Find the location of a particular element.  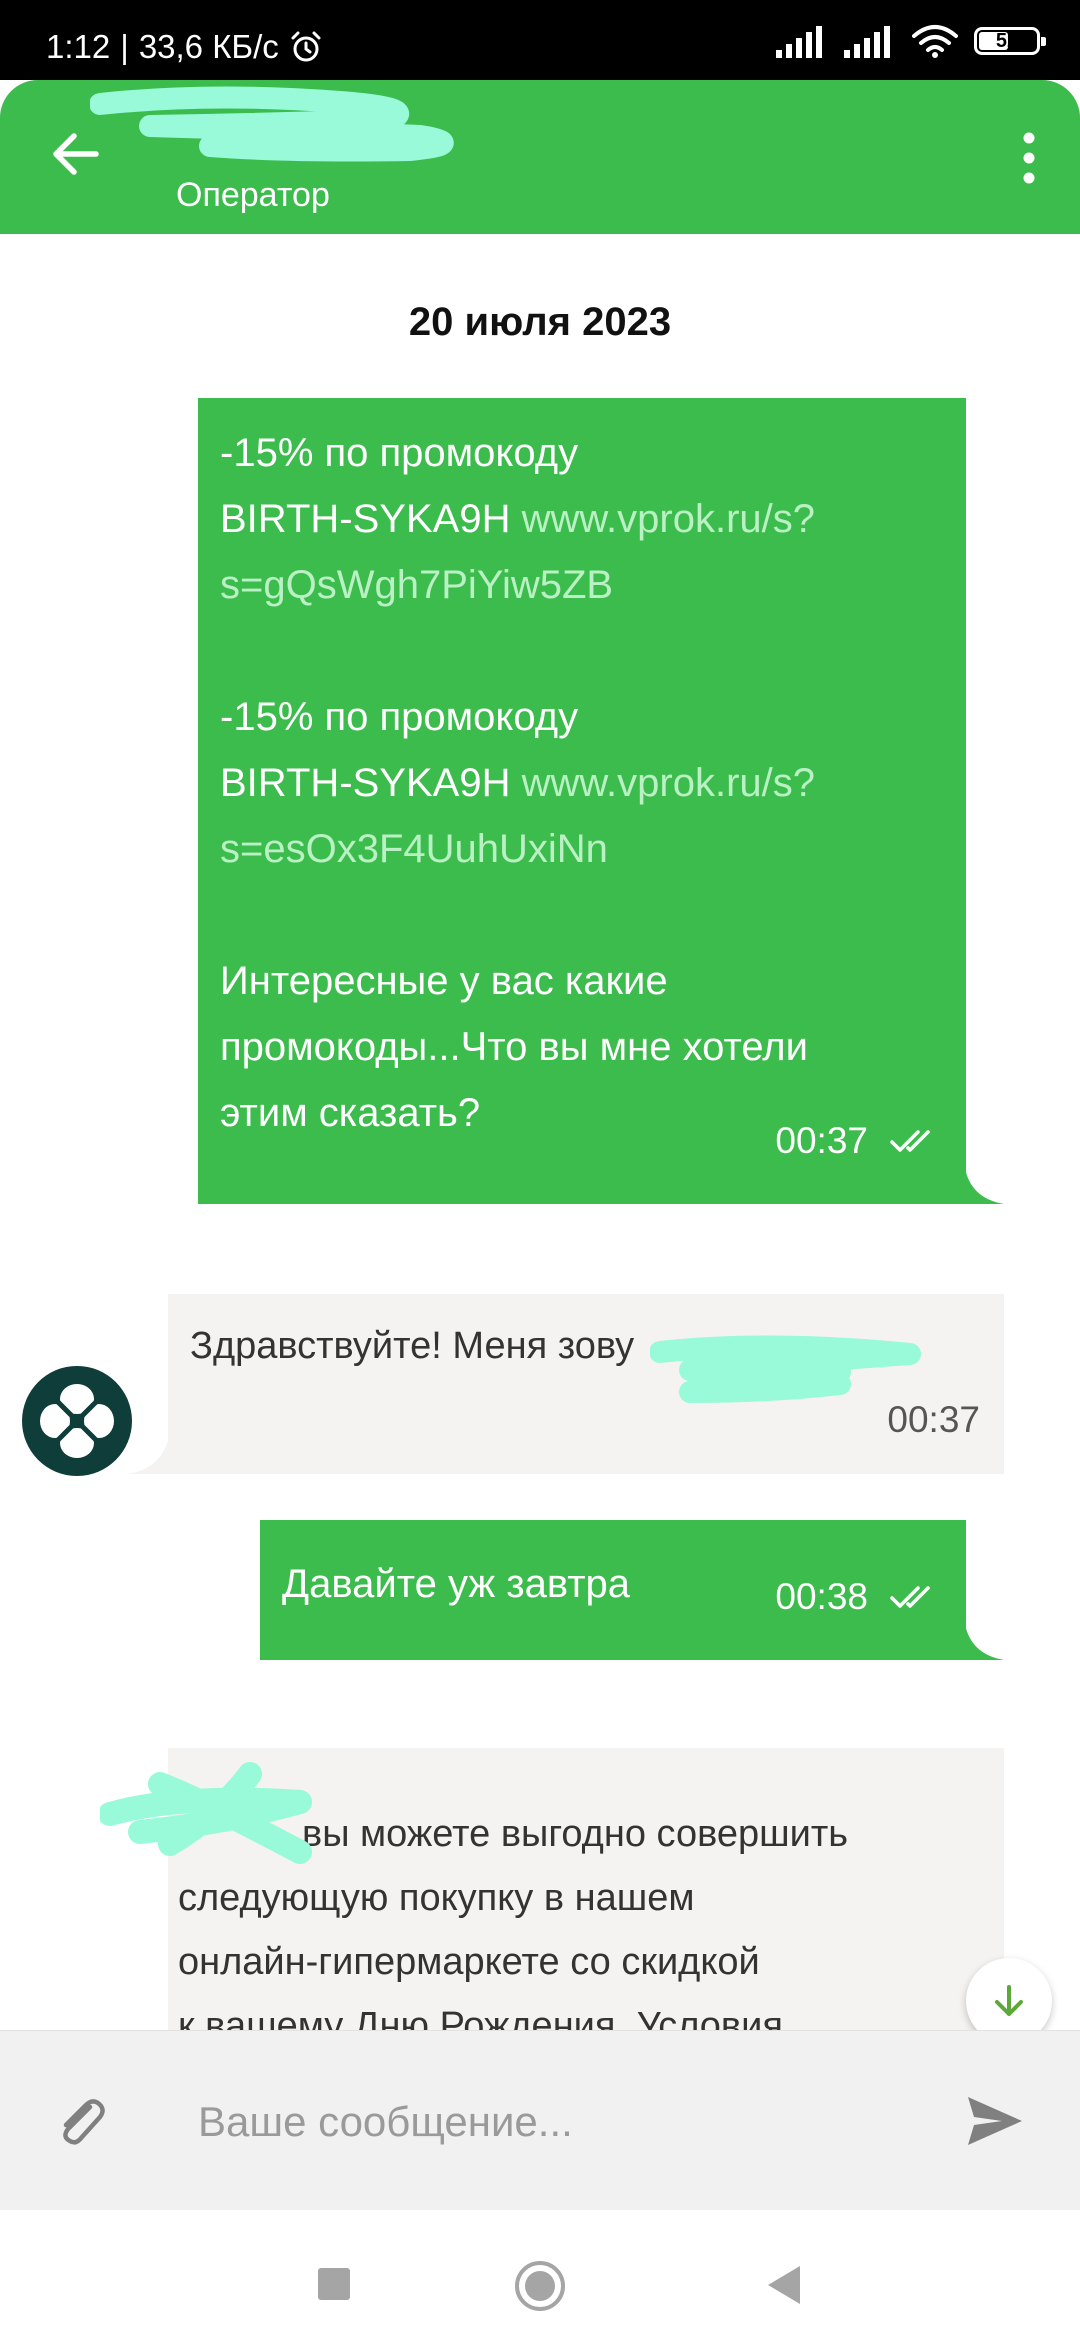

paperclip-icon is located at coordinates (80, 2121).